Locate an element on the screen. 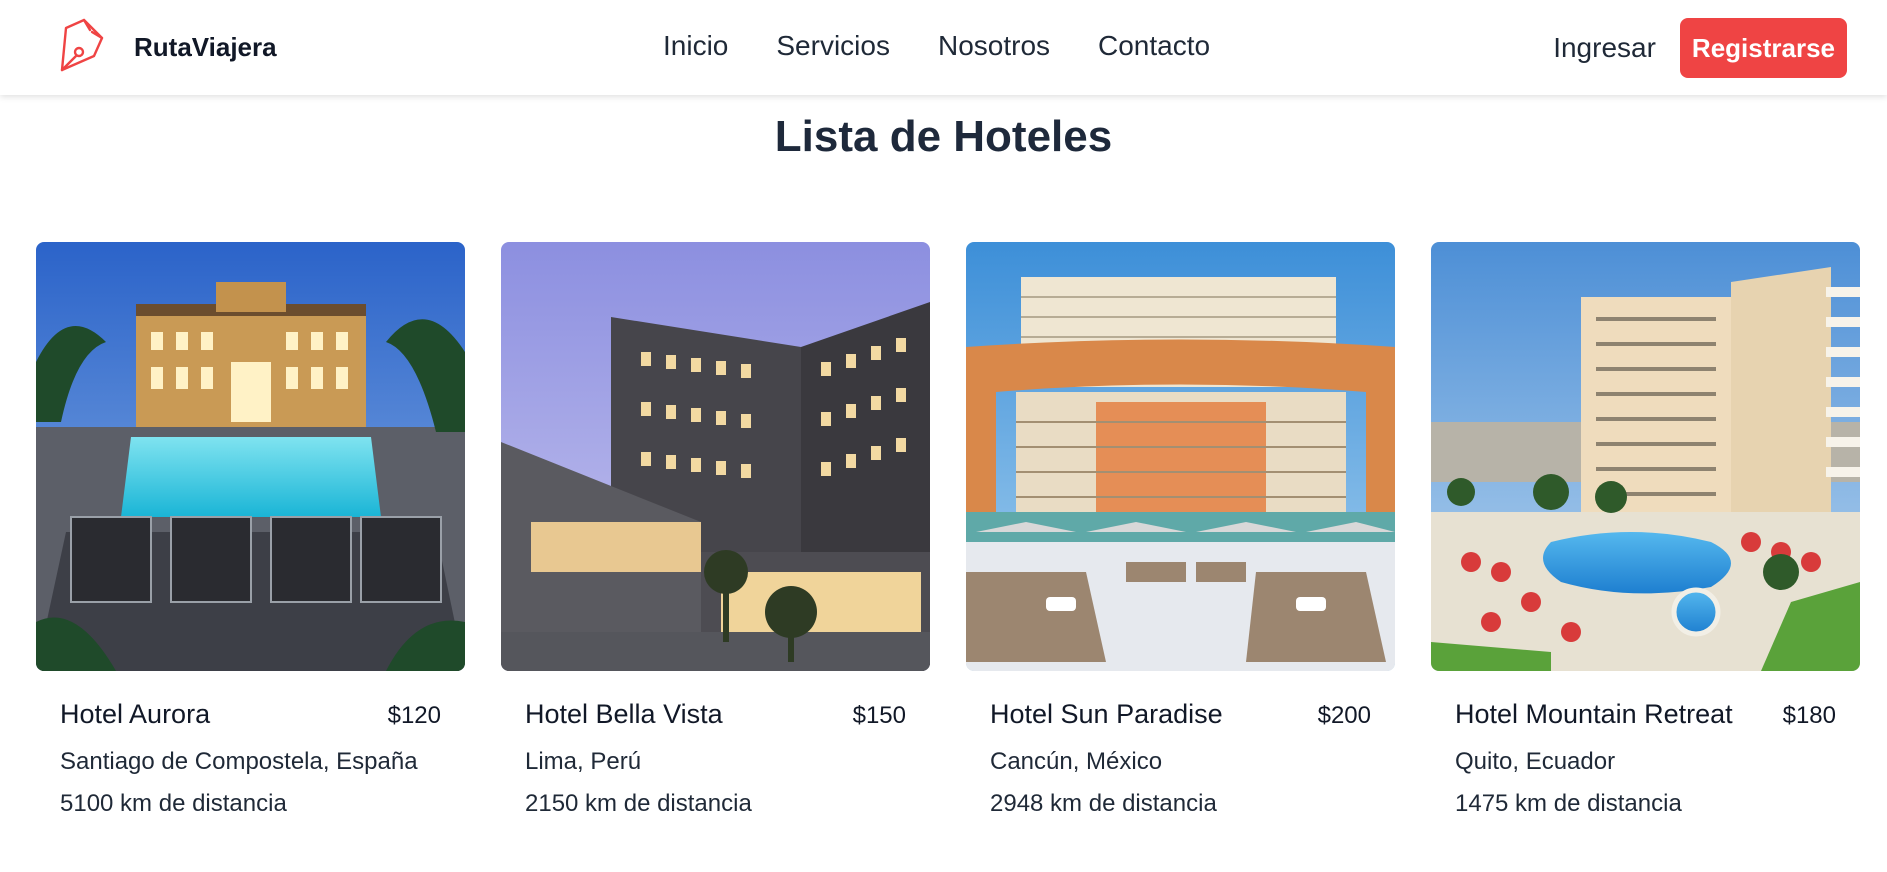 The image size is (1887, 872). hotel-distance: 5100 km de distancia is located at coordinates (173, 803).